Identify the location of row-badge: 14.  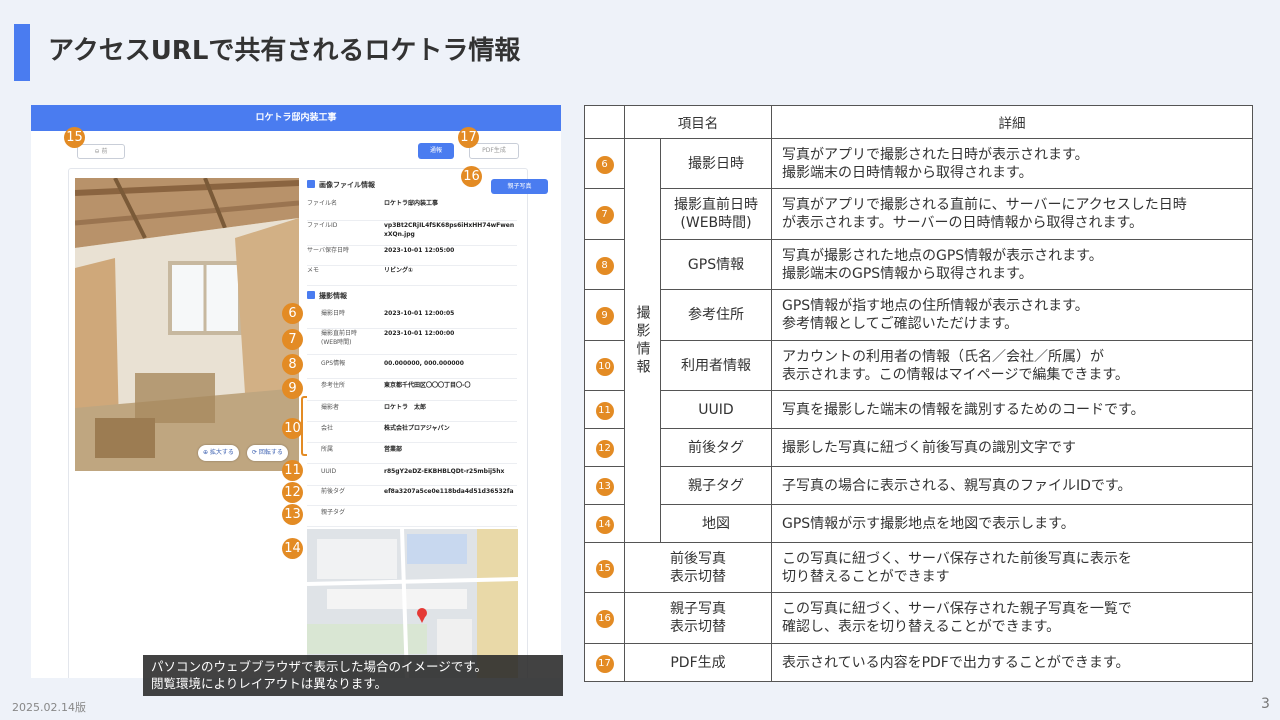
(604, 524).